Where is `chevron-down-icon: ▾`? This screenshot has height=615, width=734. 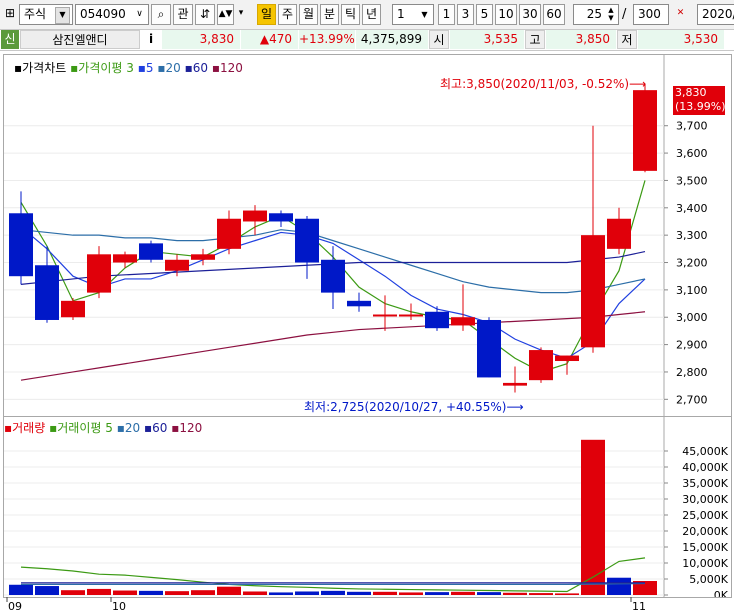 chevron-down-icon: ▾ is located at coordinates (241, 14).